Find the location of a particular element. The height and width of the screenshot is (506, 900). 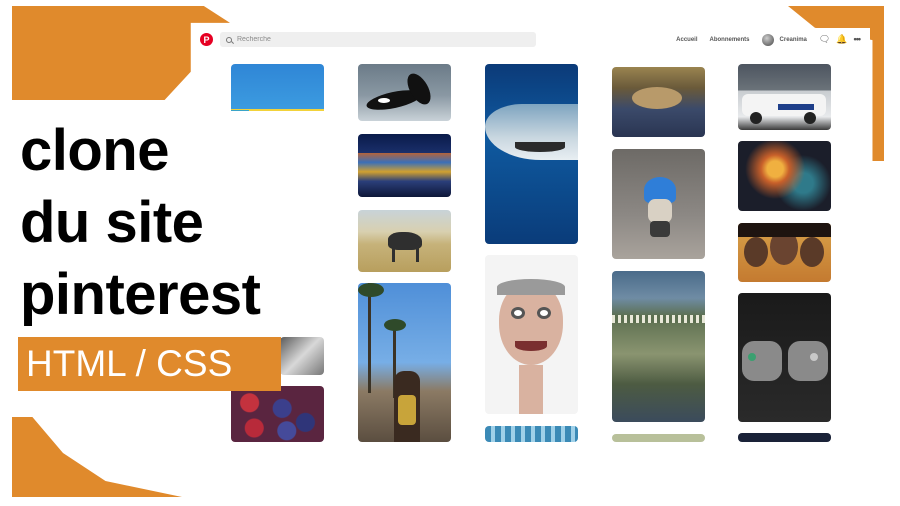

pin-police-car is located at coordinates (784, 97).